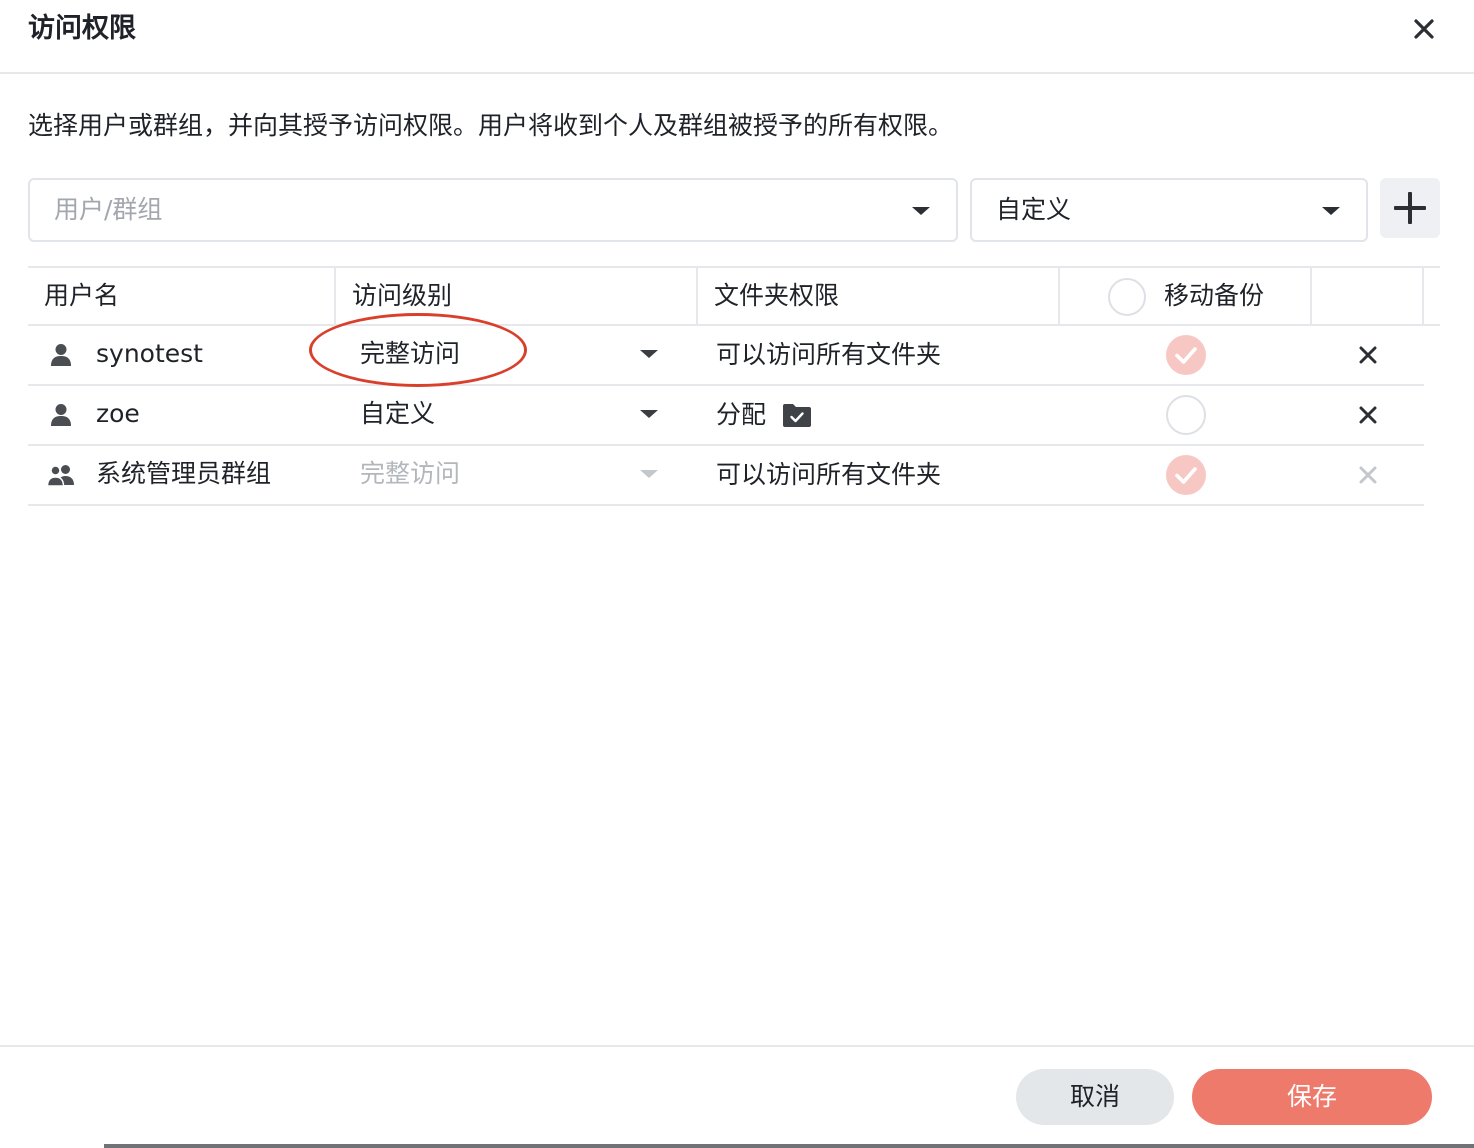  I want to click on column-header-actions, so click(1368, 297).